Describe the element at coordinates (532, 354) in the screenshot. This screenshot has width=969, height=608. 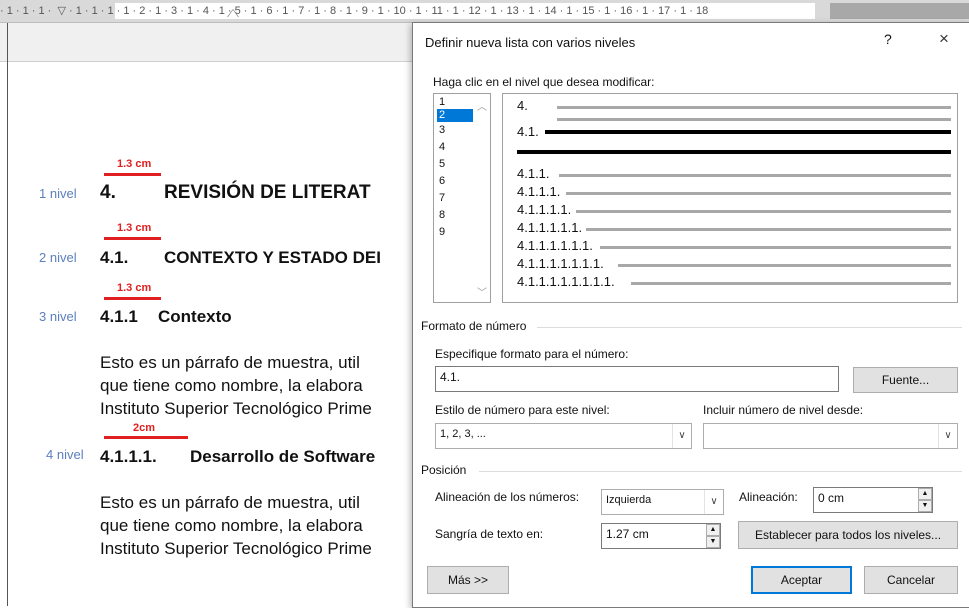
I see `format-label: Especifique formato para el número:` at that location.